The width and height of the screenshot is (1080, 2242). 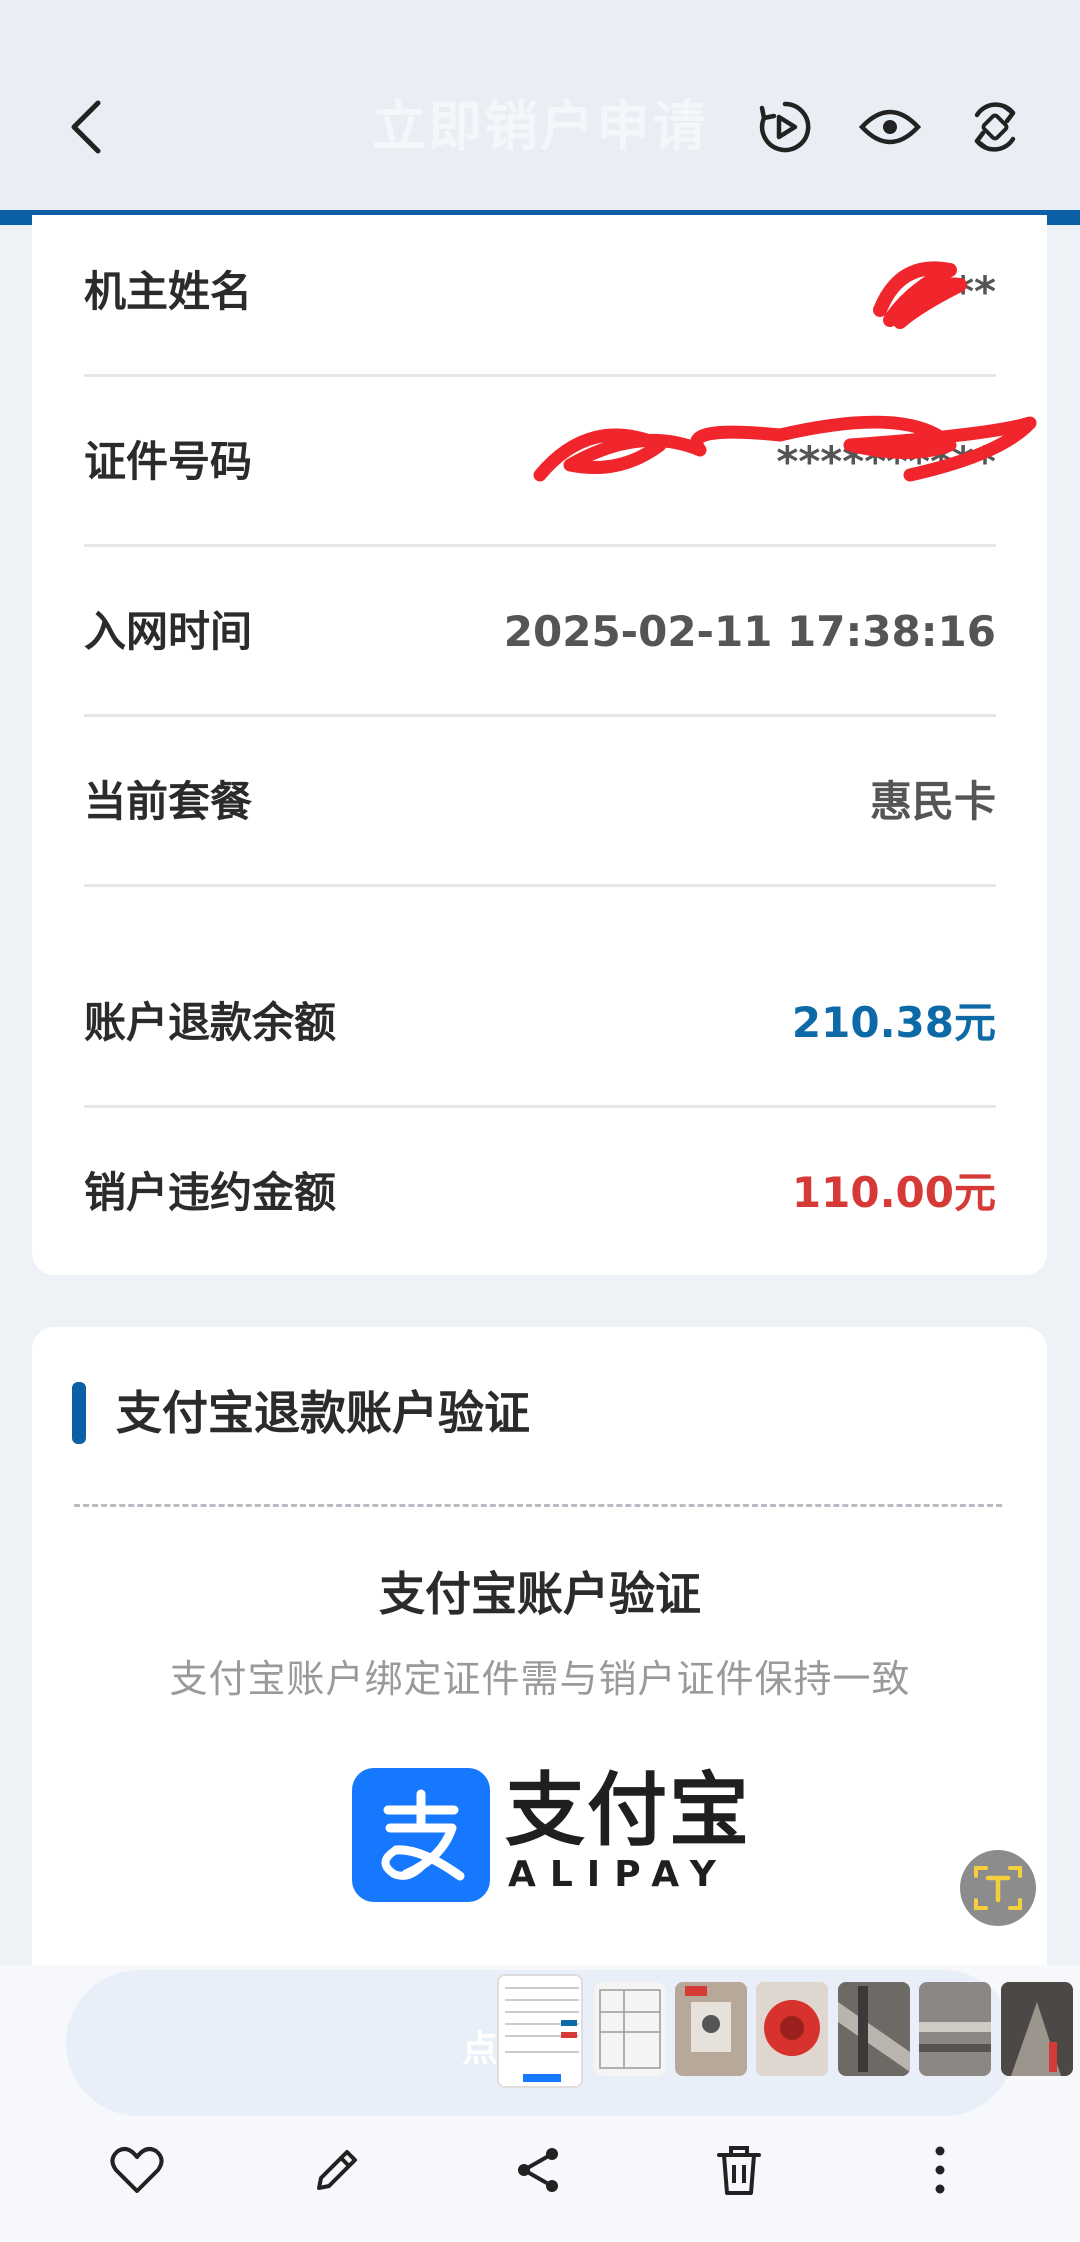 I want to click on verify-subtitle: 支付宝账户绑定证件需与销户证件保持一致, so click(x=540, y=1679).